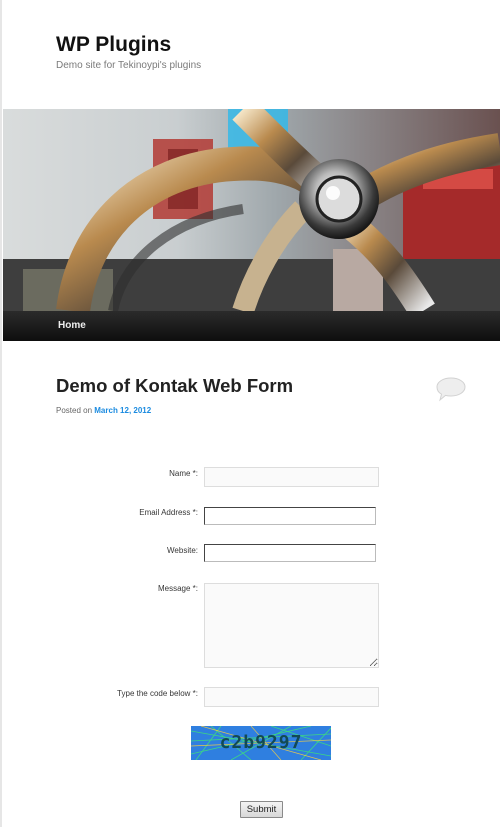 This screenshot has height=827, width=500. I want to click on post-title: Demo of Kontak Web Form, so click(174, 386).